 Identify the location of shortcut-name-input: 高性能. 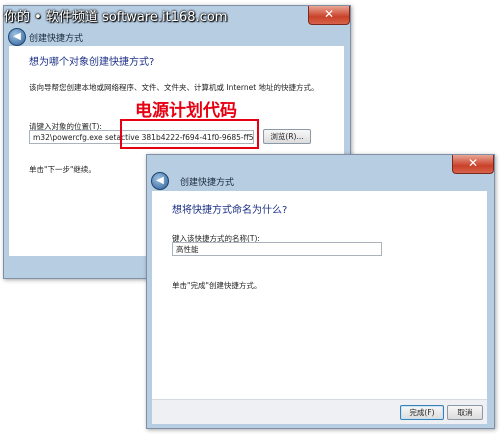
(277, 249).